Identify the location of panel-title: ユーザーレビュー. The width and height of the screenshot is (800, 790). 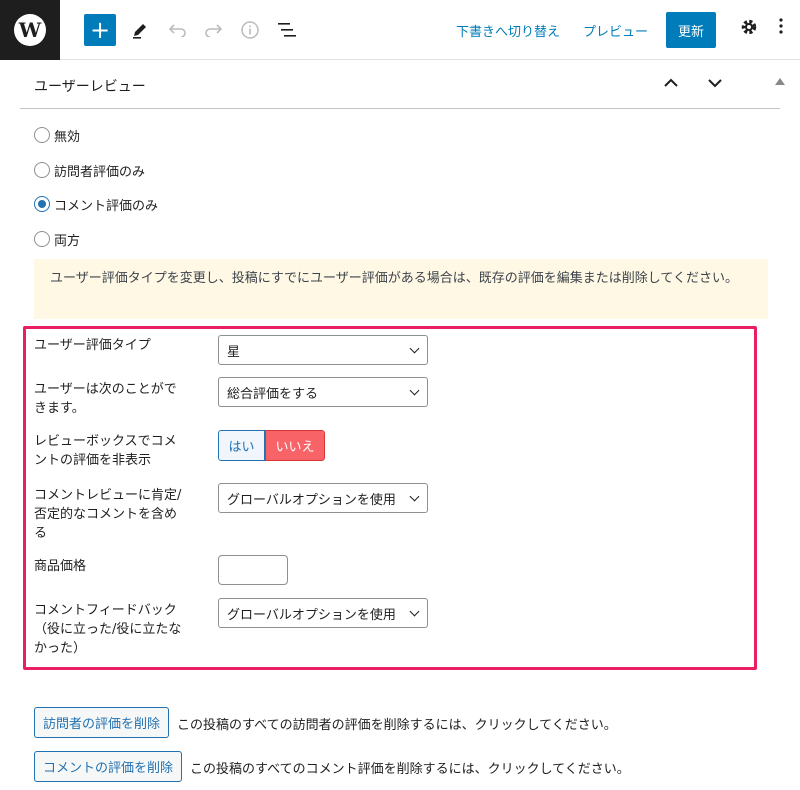
(90, 87).